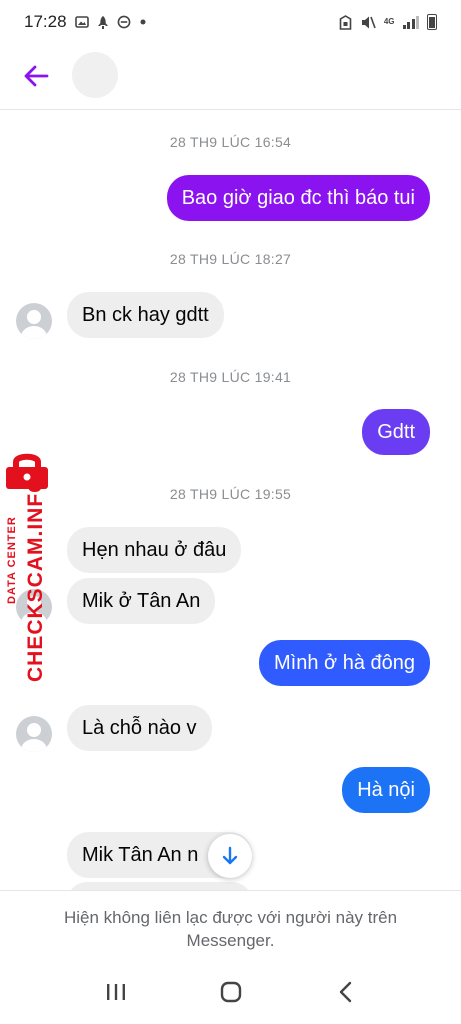 The image size is (461, 1024). What do you see at coordinates (410, 22) in the screenshot?
I see `signal-icon` at bounding box center [410, 22].